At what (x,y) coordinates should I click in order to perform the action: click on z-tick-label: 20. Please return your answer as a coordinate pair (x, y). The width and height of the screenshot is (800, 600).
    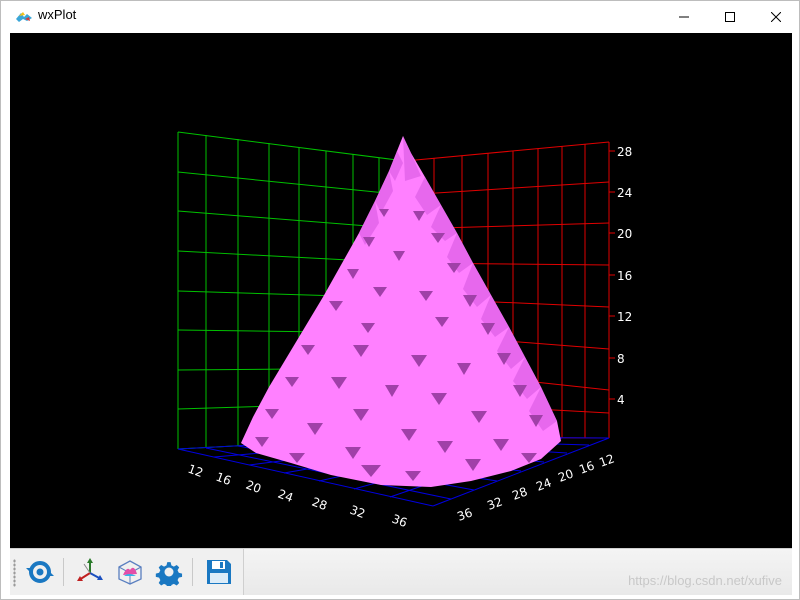
    Looking at the image, I should click on (624, 234).